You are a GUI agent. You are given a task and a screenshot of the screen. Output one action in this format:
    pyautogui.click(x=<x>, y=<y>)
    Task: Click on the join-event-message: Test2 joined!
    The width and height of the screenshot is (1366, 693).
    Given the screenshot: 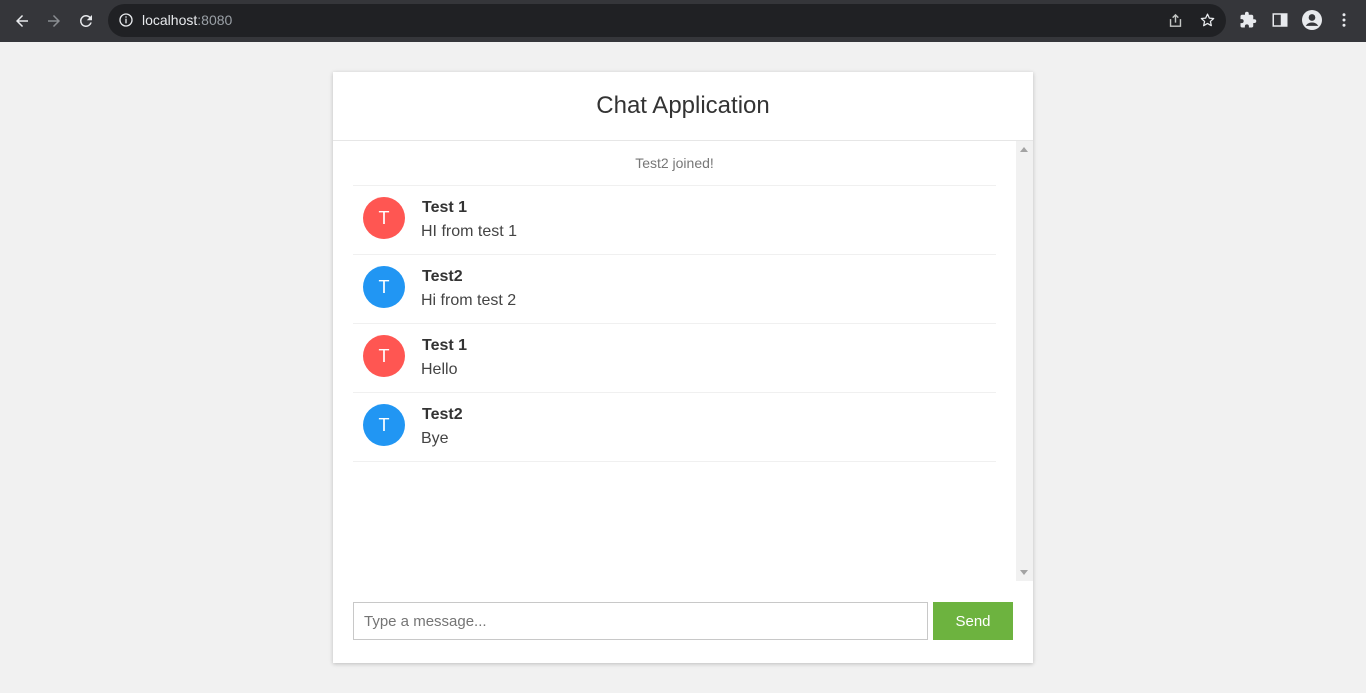 What is the action you would take?
    pyautogui.click(x=674, y=163)
    